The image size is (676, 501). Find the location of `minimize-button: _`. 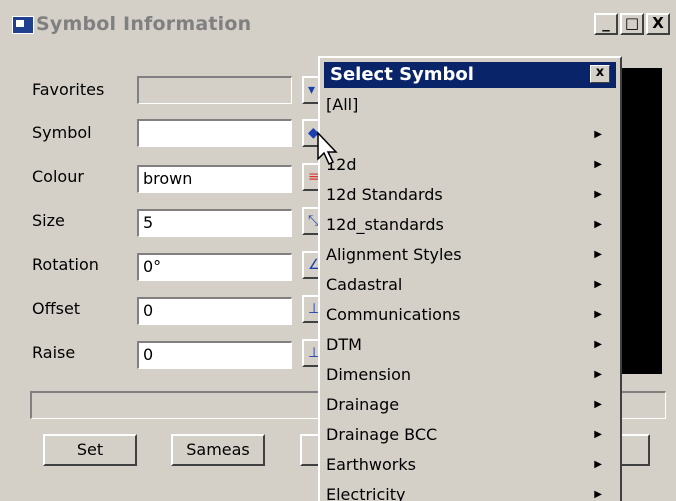

minimize-button: _ is located at coordinates (606, 24).